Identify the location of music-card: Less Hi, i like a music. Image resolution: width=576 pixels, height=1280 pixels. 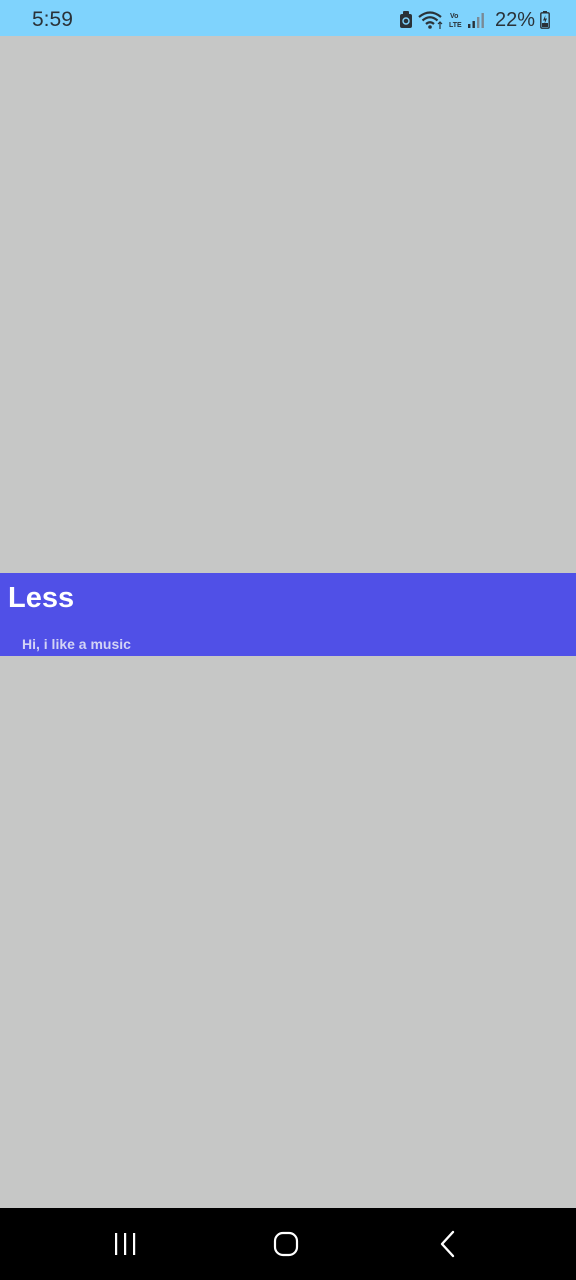
(288, 614).